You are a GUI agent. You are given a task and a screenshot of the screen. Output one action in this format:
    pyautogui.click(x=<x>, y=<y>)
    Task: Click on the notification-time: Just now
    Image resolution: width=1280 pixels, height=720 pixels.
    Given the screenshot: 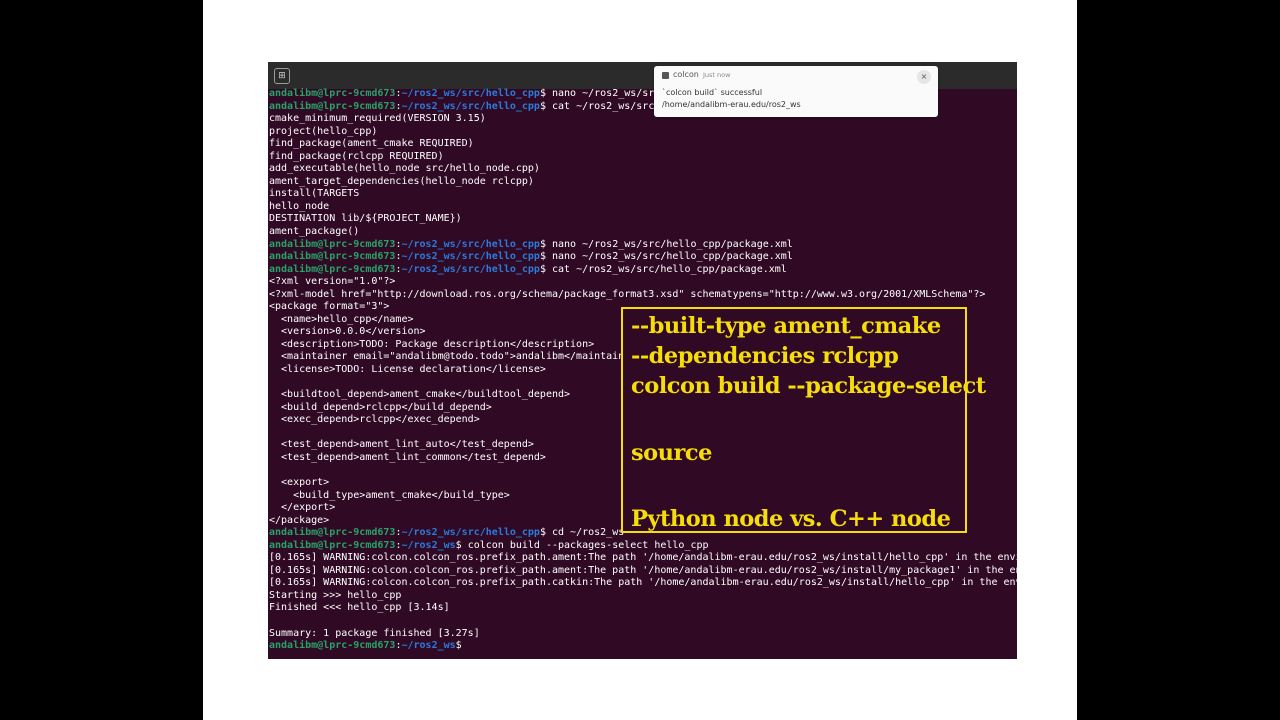 What is the action you would take?
    pyautogui.click(x=717, y=75)
    